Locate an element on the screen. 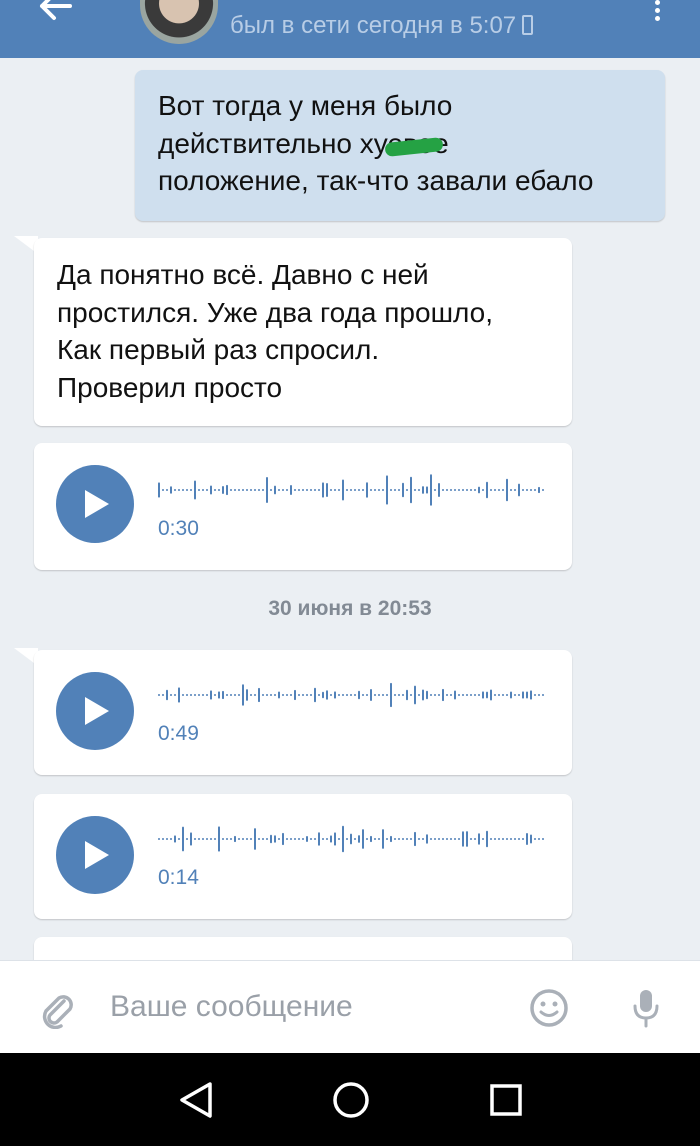 Image resolution: width=700 pixels, height=1146 pixels. voice-duration: 0:30 is located at coordinates (178, 528).